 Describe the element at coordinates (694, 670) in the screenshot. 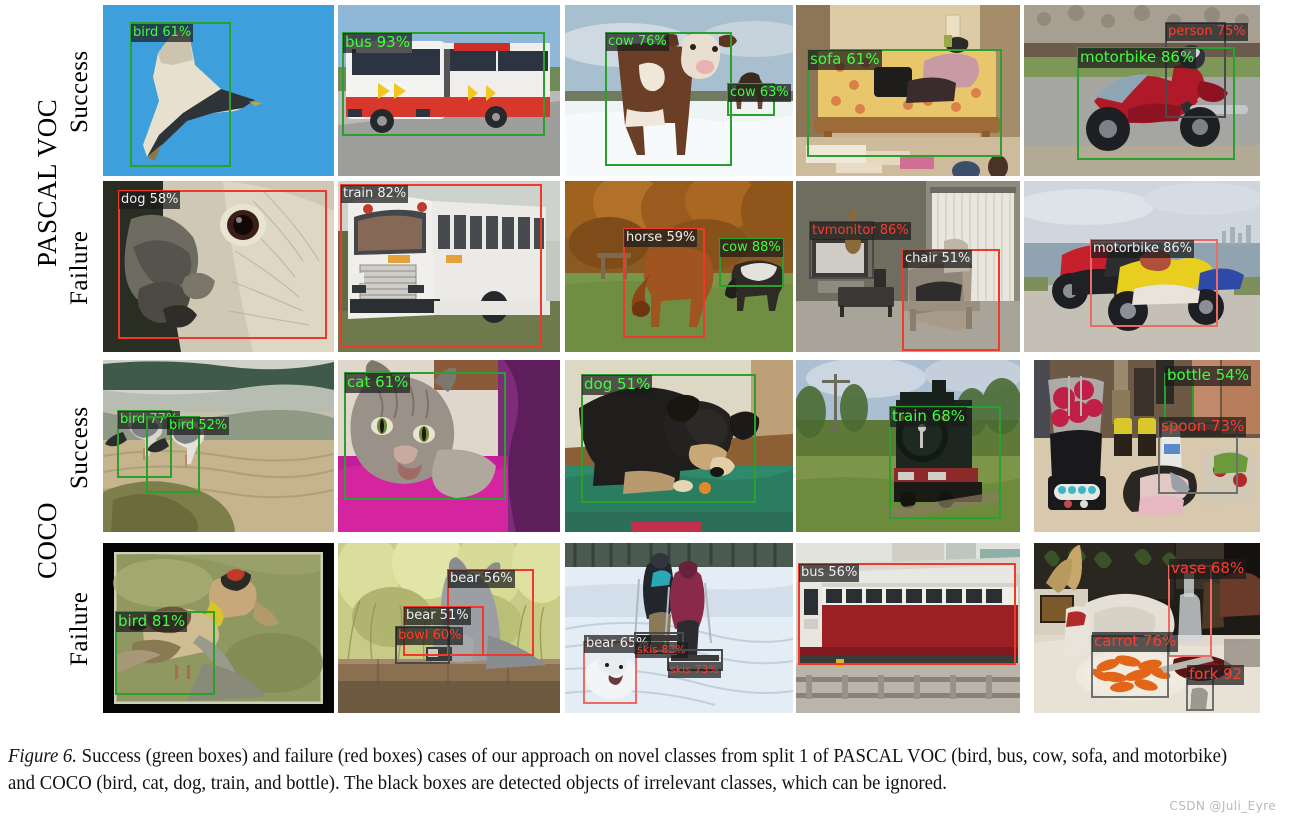

I see `detection-label-skis-73: skis 73%` at that location.